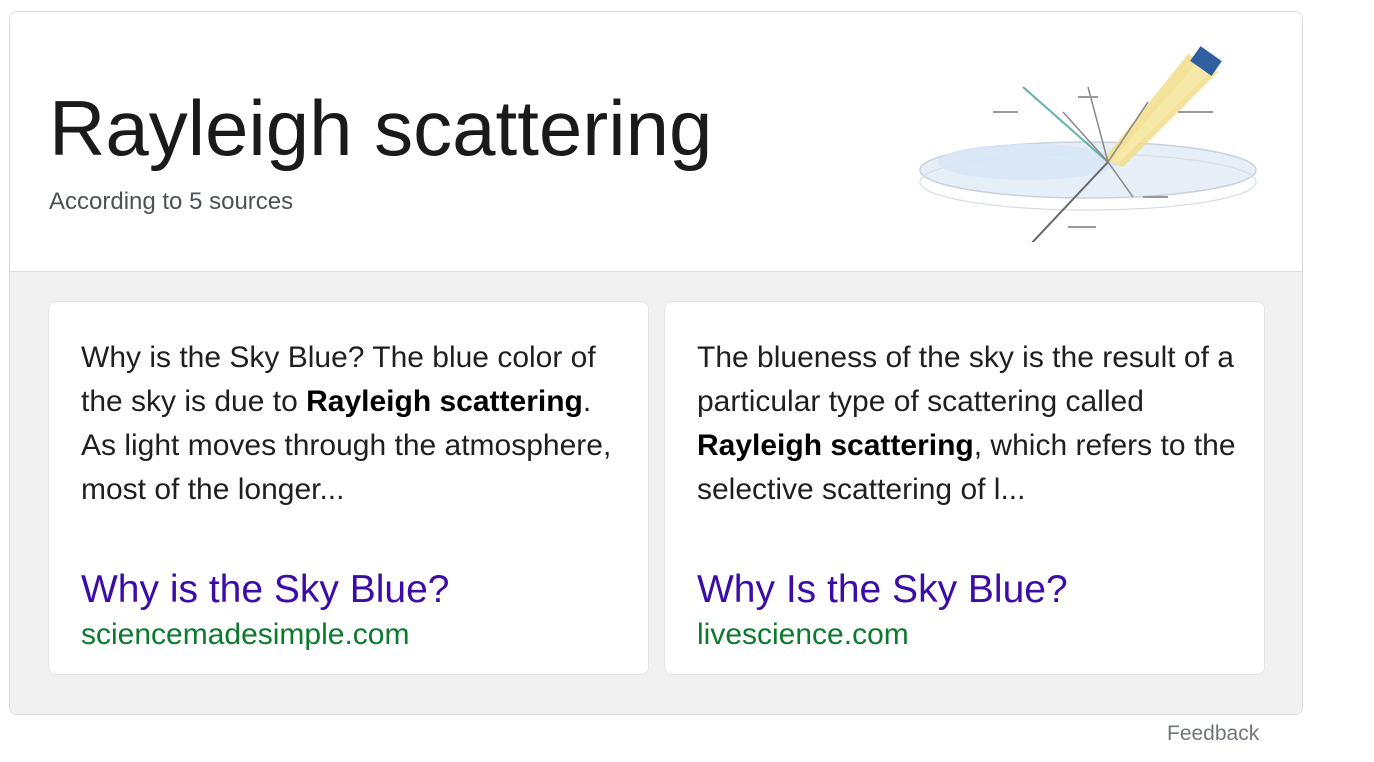 The image size is (1374, 762). Describe the element at coordinates (381, 128) in the screenshot. I see `panel-title: Rayleigh scattering` at that location.